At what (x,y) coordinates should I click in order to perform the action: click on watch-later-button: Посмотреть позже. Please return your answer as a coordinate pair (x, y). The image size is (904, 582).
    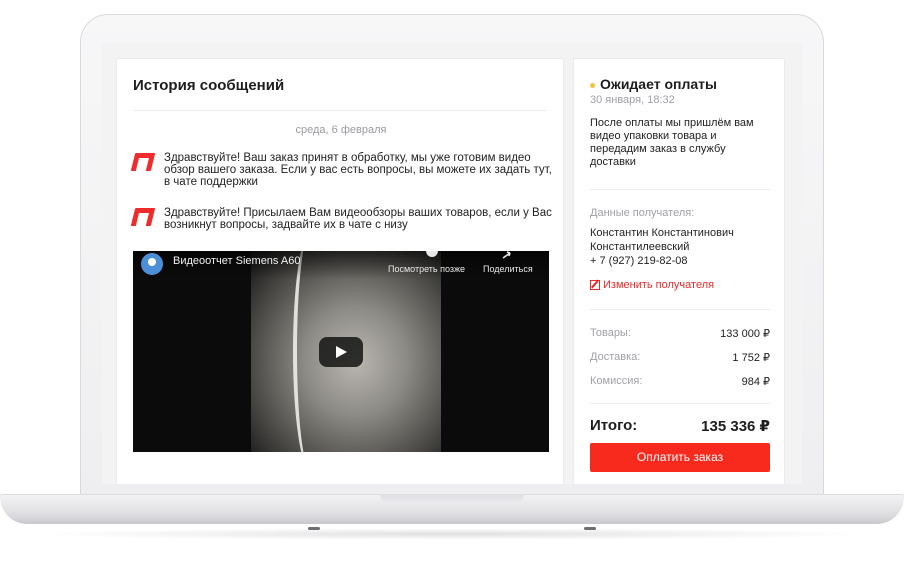
    Looking at the image, I should click on (426, 269).